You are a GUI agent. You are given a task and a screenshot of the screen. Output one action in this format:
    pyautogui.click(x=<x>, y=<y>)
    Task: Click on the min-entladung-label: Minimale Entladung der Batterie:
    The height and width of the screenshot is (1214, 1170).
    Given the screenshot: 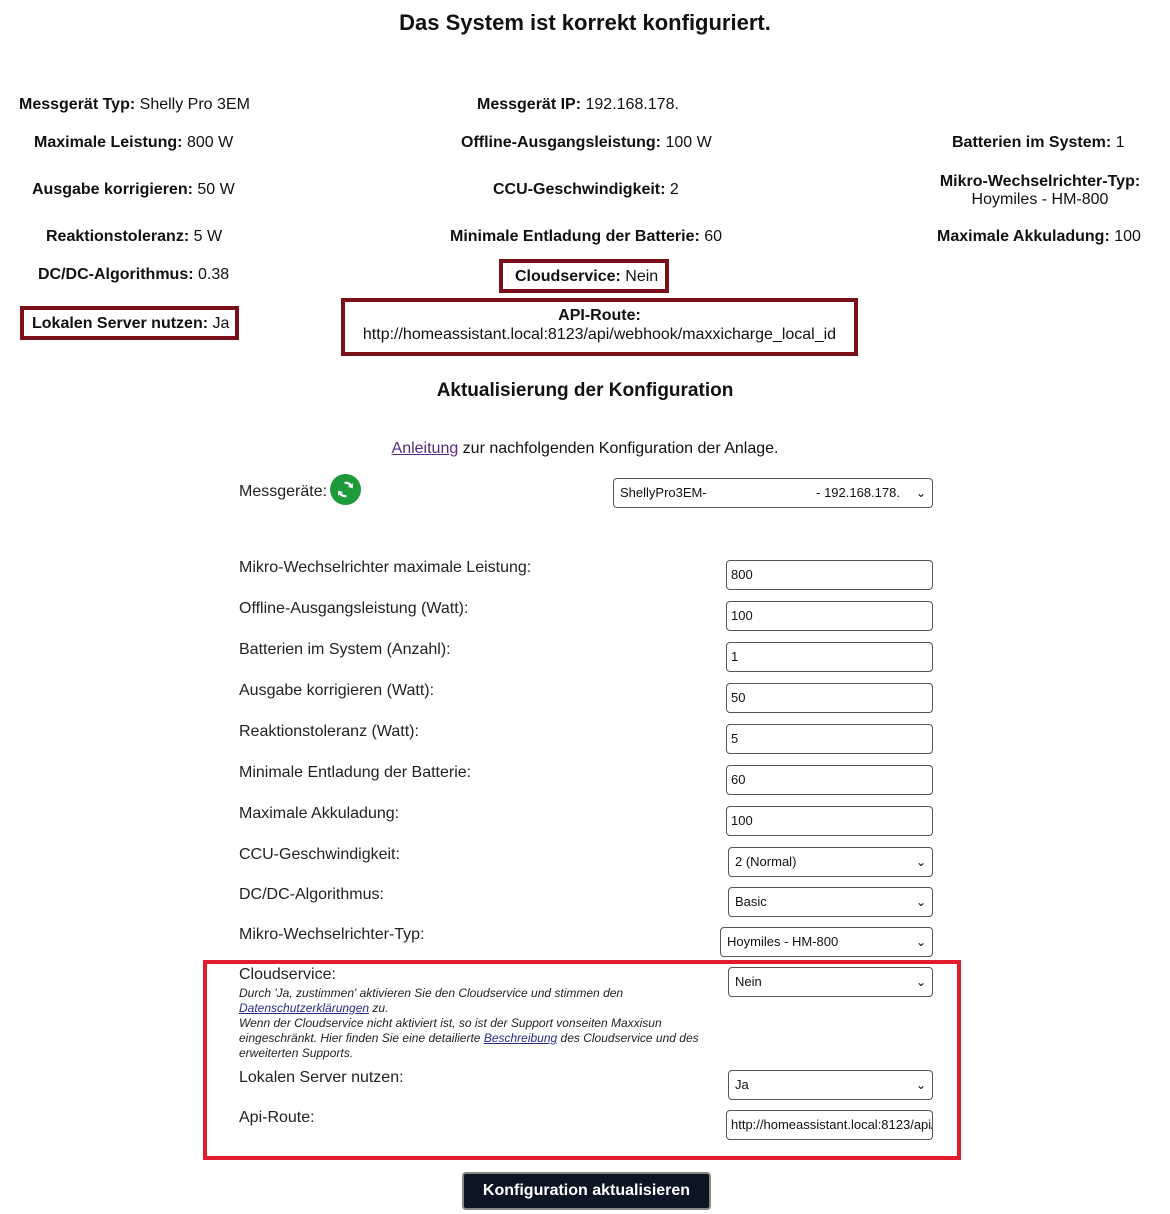 What is the action you would take?
    pyautogui.click(x=355, y=772)
    